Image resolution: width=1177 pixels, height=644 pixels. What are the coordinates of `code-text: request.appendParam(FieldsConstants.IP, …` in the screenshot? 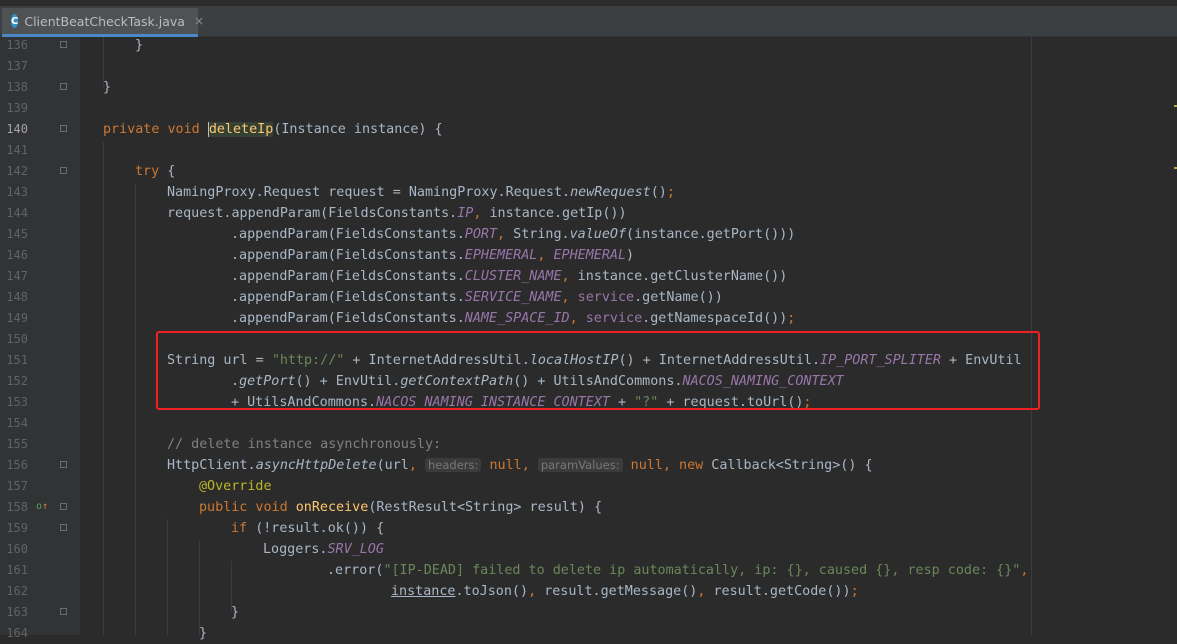 It's located at (397, 213).